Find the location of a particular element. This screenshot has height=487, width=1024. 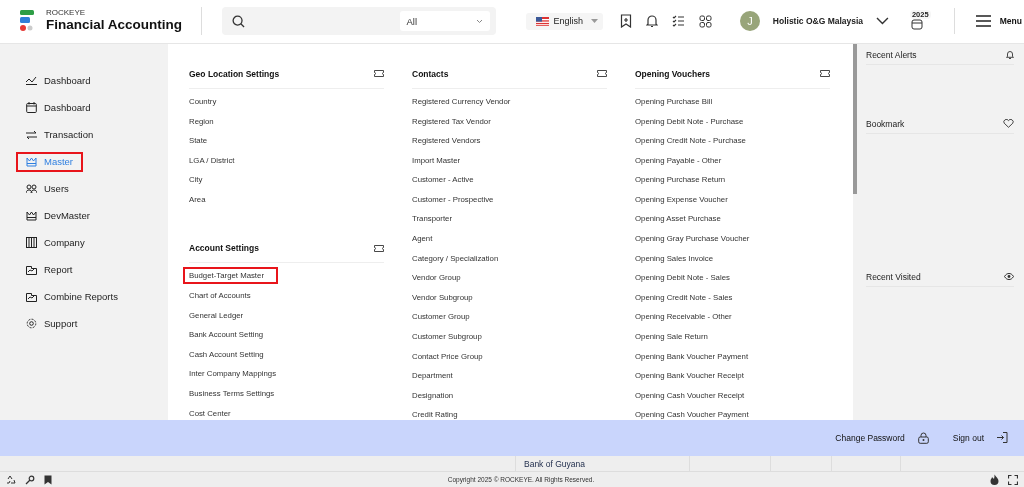

panel-title: Recent Alerts is located at coordinates (891, 54).